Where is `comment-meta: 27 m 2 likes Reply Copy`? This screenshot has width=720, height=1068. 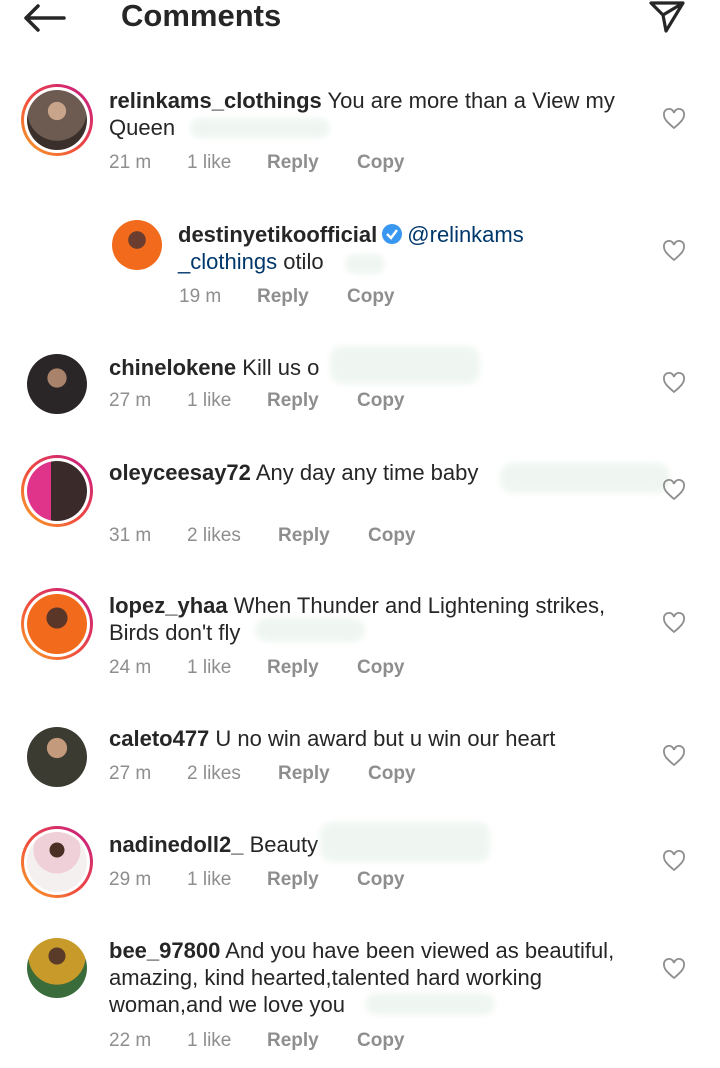
comment-meta: 27 m 2 likes Reply Copy is located at coordinates (262, 774).